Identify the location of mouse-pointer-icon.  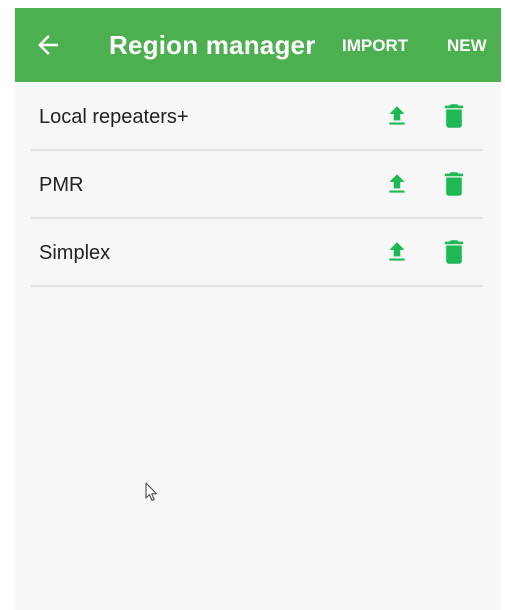
(152, 492).